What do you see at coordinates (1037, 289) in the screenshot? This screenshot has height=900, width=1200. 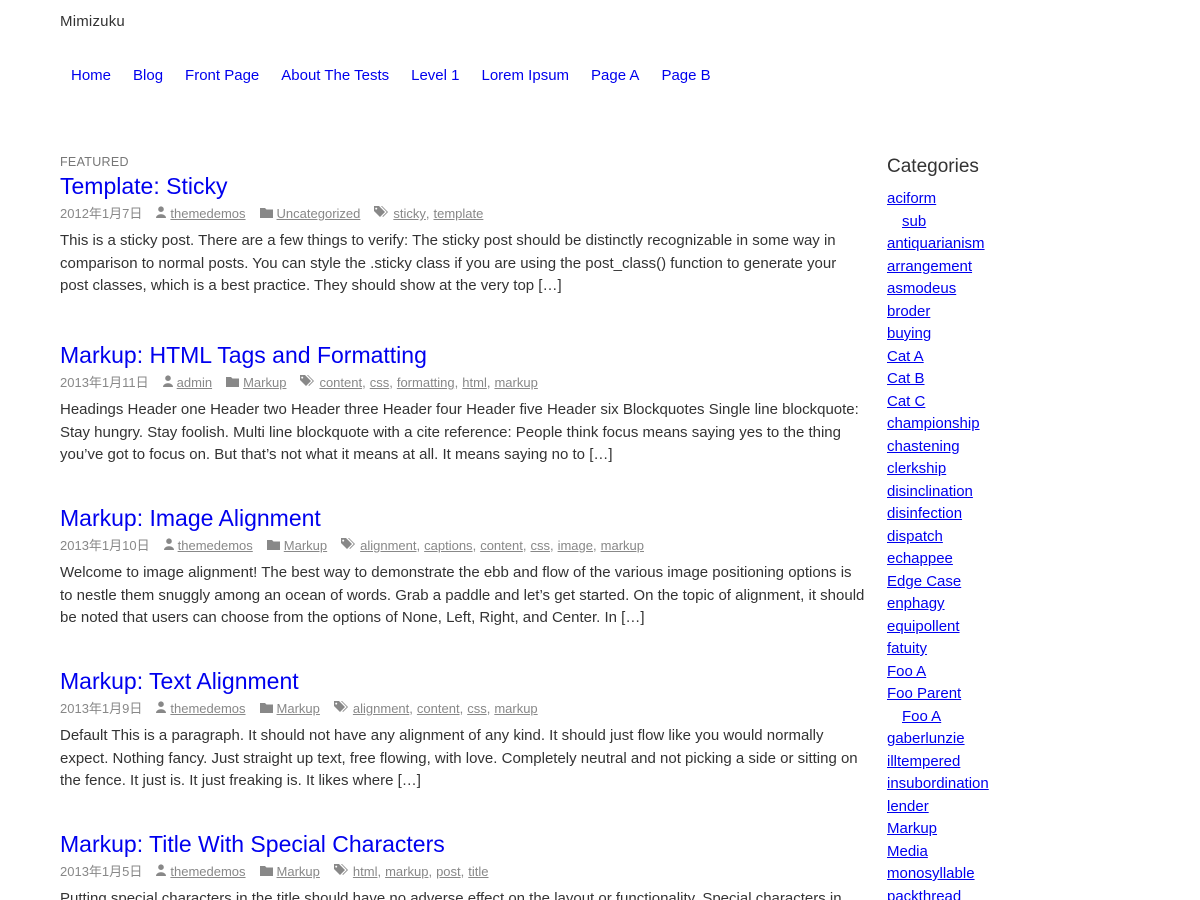 I see `category-link: asmodeus` at bounding box center [1037, 289].